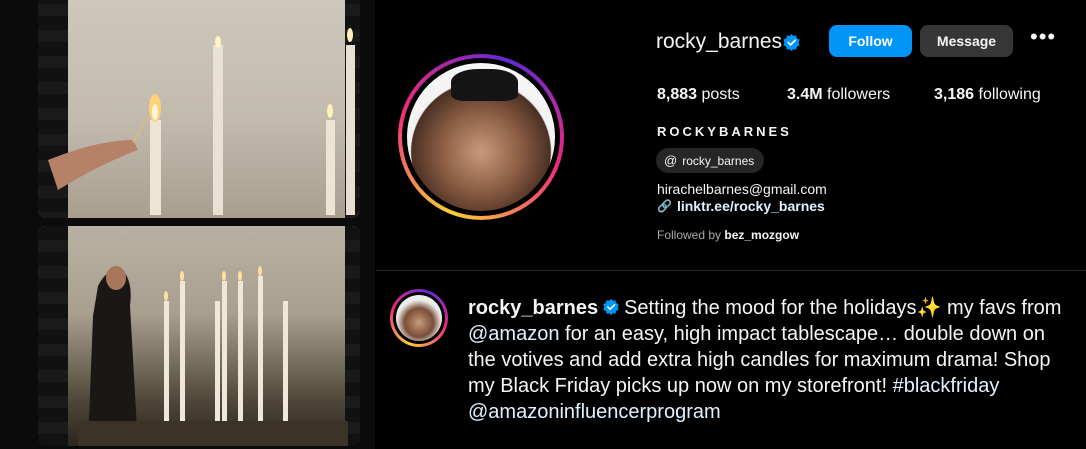 The width and height of the screenshot is (1086, 449). I want to click on caption-avatar-image, so click(419, 318).